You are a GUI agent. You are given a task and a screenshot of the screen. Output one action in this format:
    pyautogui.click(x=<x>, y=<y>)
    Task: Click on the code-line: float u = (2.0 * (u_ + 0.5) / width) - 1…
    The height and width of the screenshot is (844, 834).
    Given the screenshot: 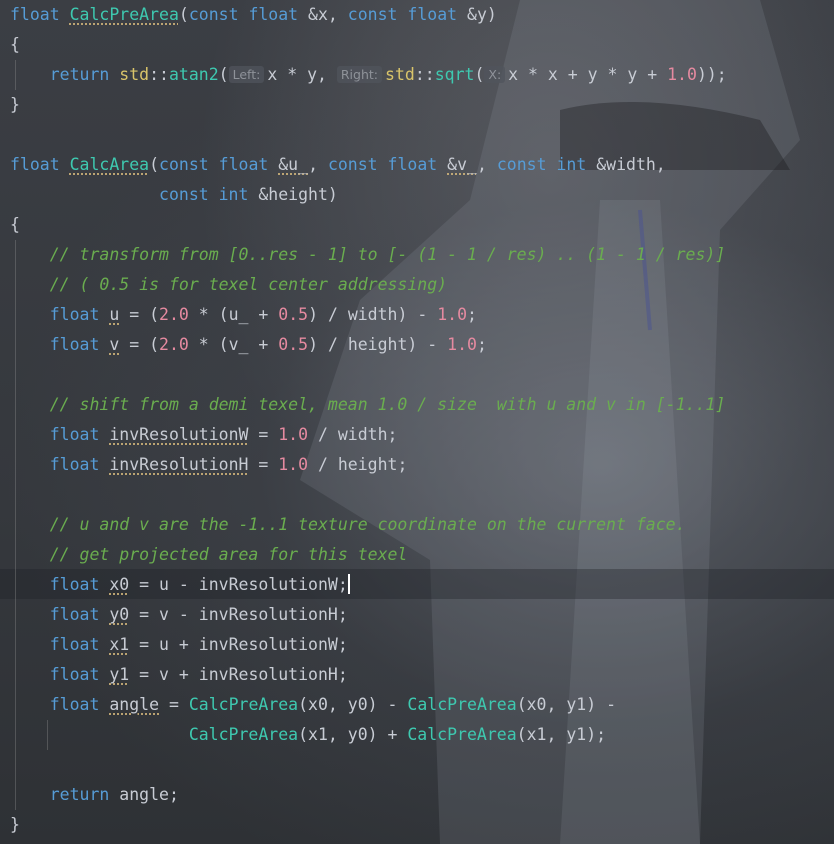 What is the action you would take?
    pyautogui.click(x=243, y=315)
    